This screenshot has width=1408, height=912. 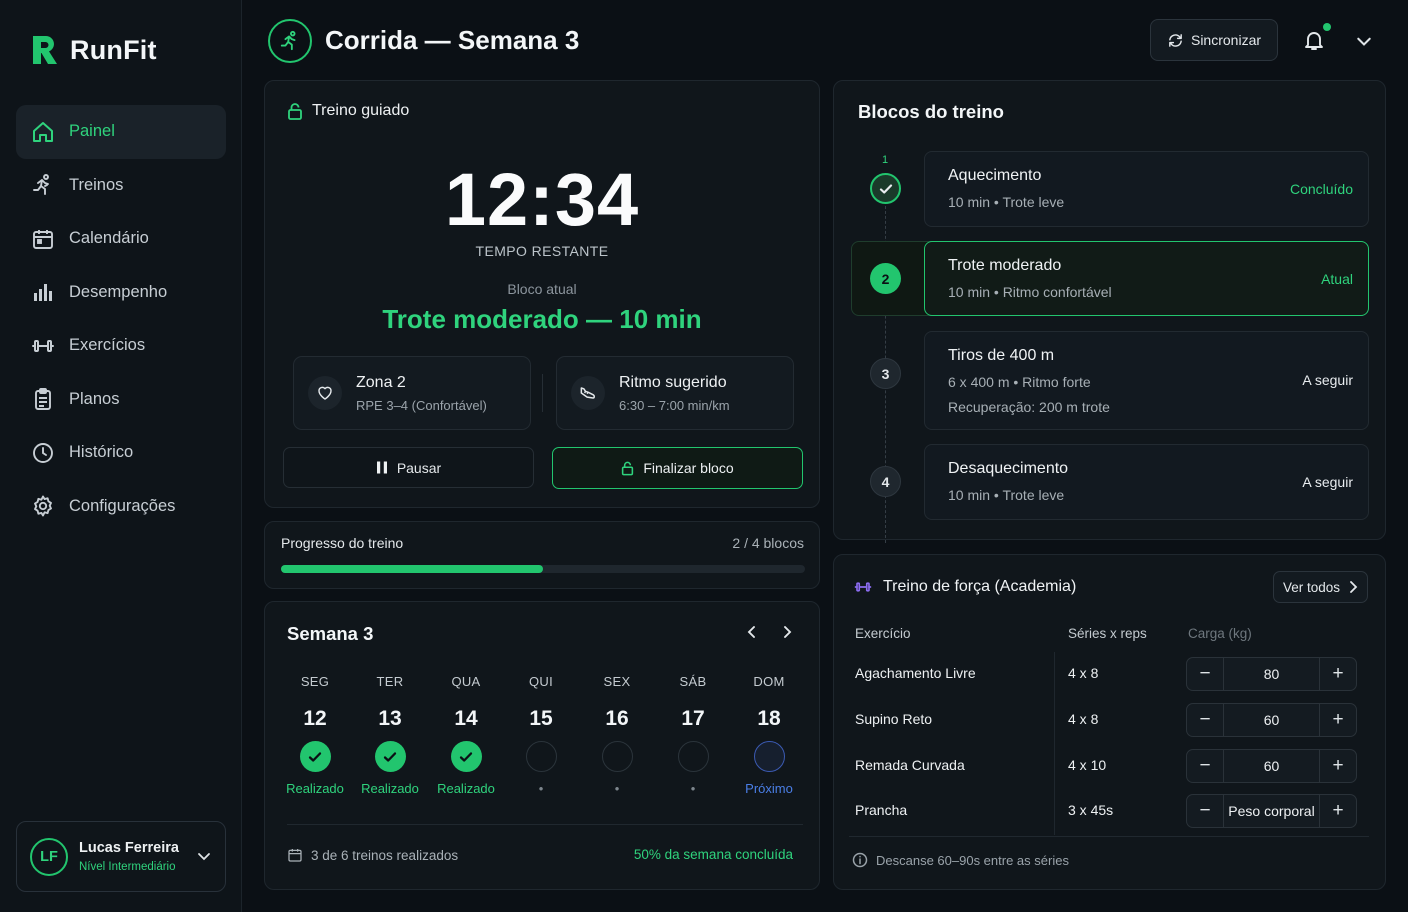 What do you see at coordinates (885, 160) in the screenshot?
I see `step-number: 1` at bounding box center [885, 160].